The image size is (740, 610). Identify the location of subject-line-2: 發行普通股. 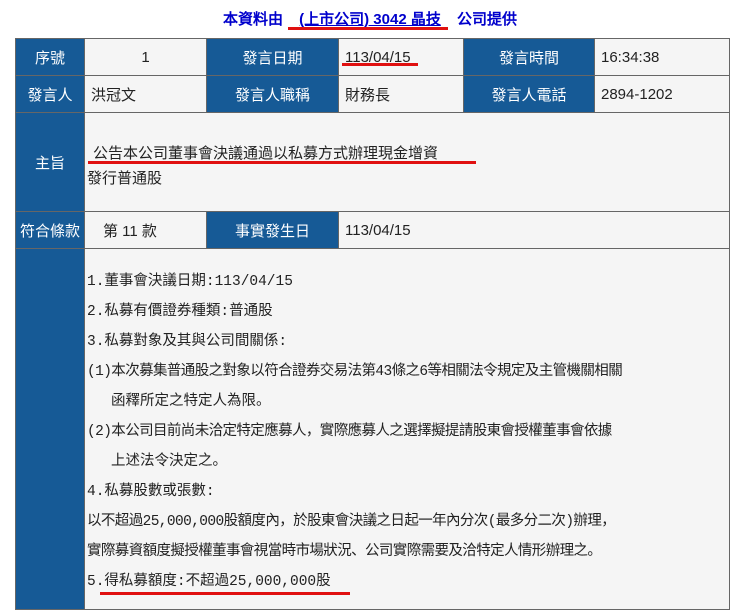
(125, 178).